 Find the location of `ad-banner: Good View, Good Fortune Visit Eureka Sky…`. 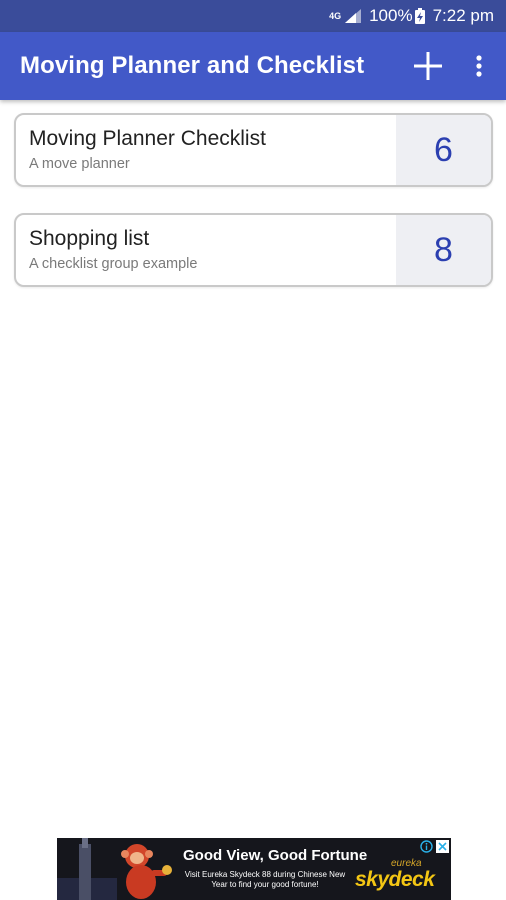

ad-banner: Good View, Good Fortune Visit Eureka Sky… is located at coordinates (254, 869).